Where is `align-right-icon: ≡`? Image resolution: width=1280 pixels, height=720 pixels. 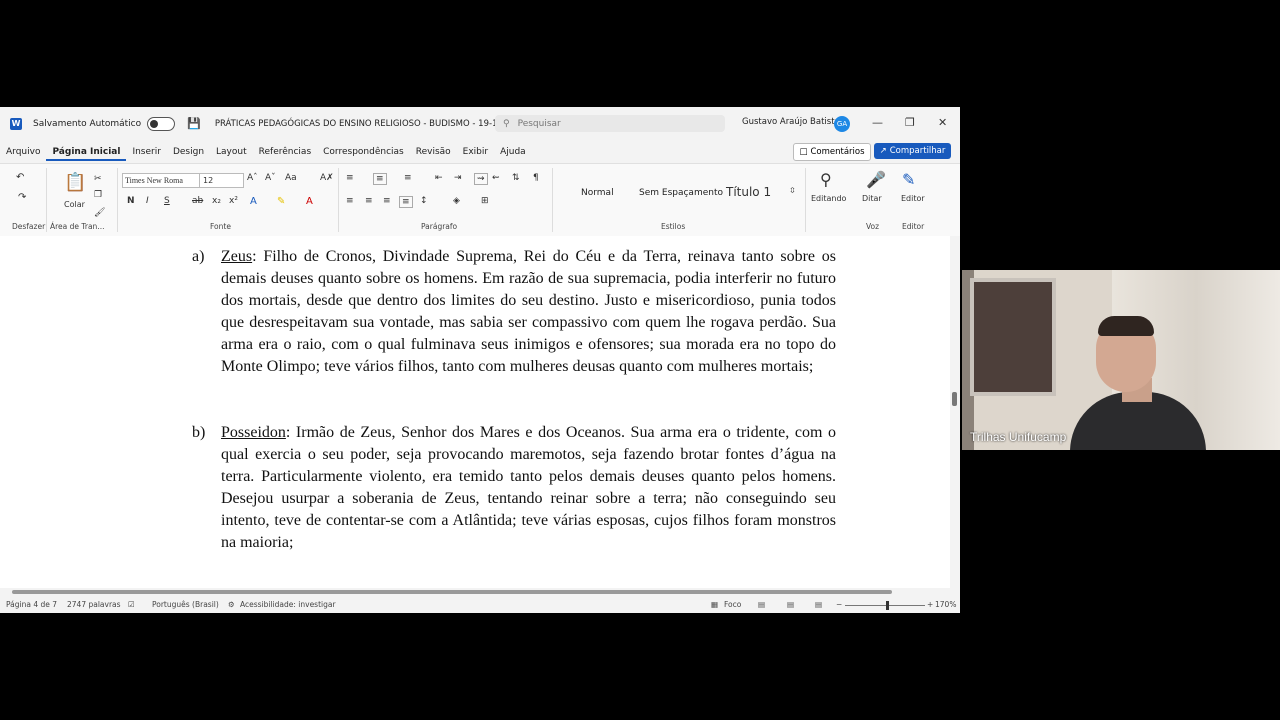 align-right-icon: ≡ is located at coordinates (387, 201).